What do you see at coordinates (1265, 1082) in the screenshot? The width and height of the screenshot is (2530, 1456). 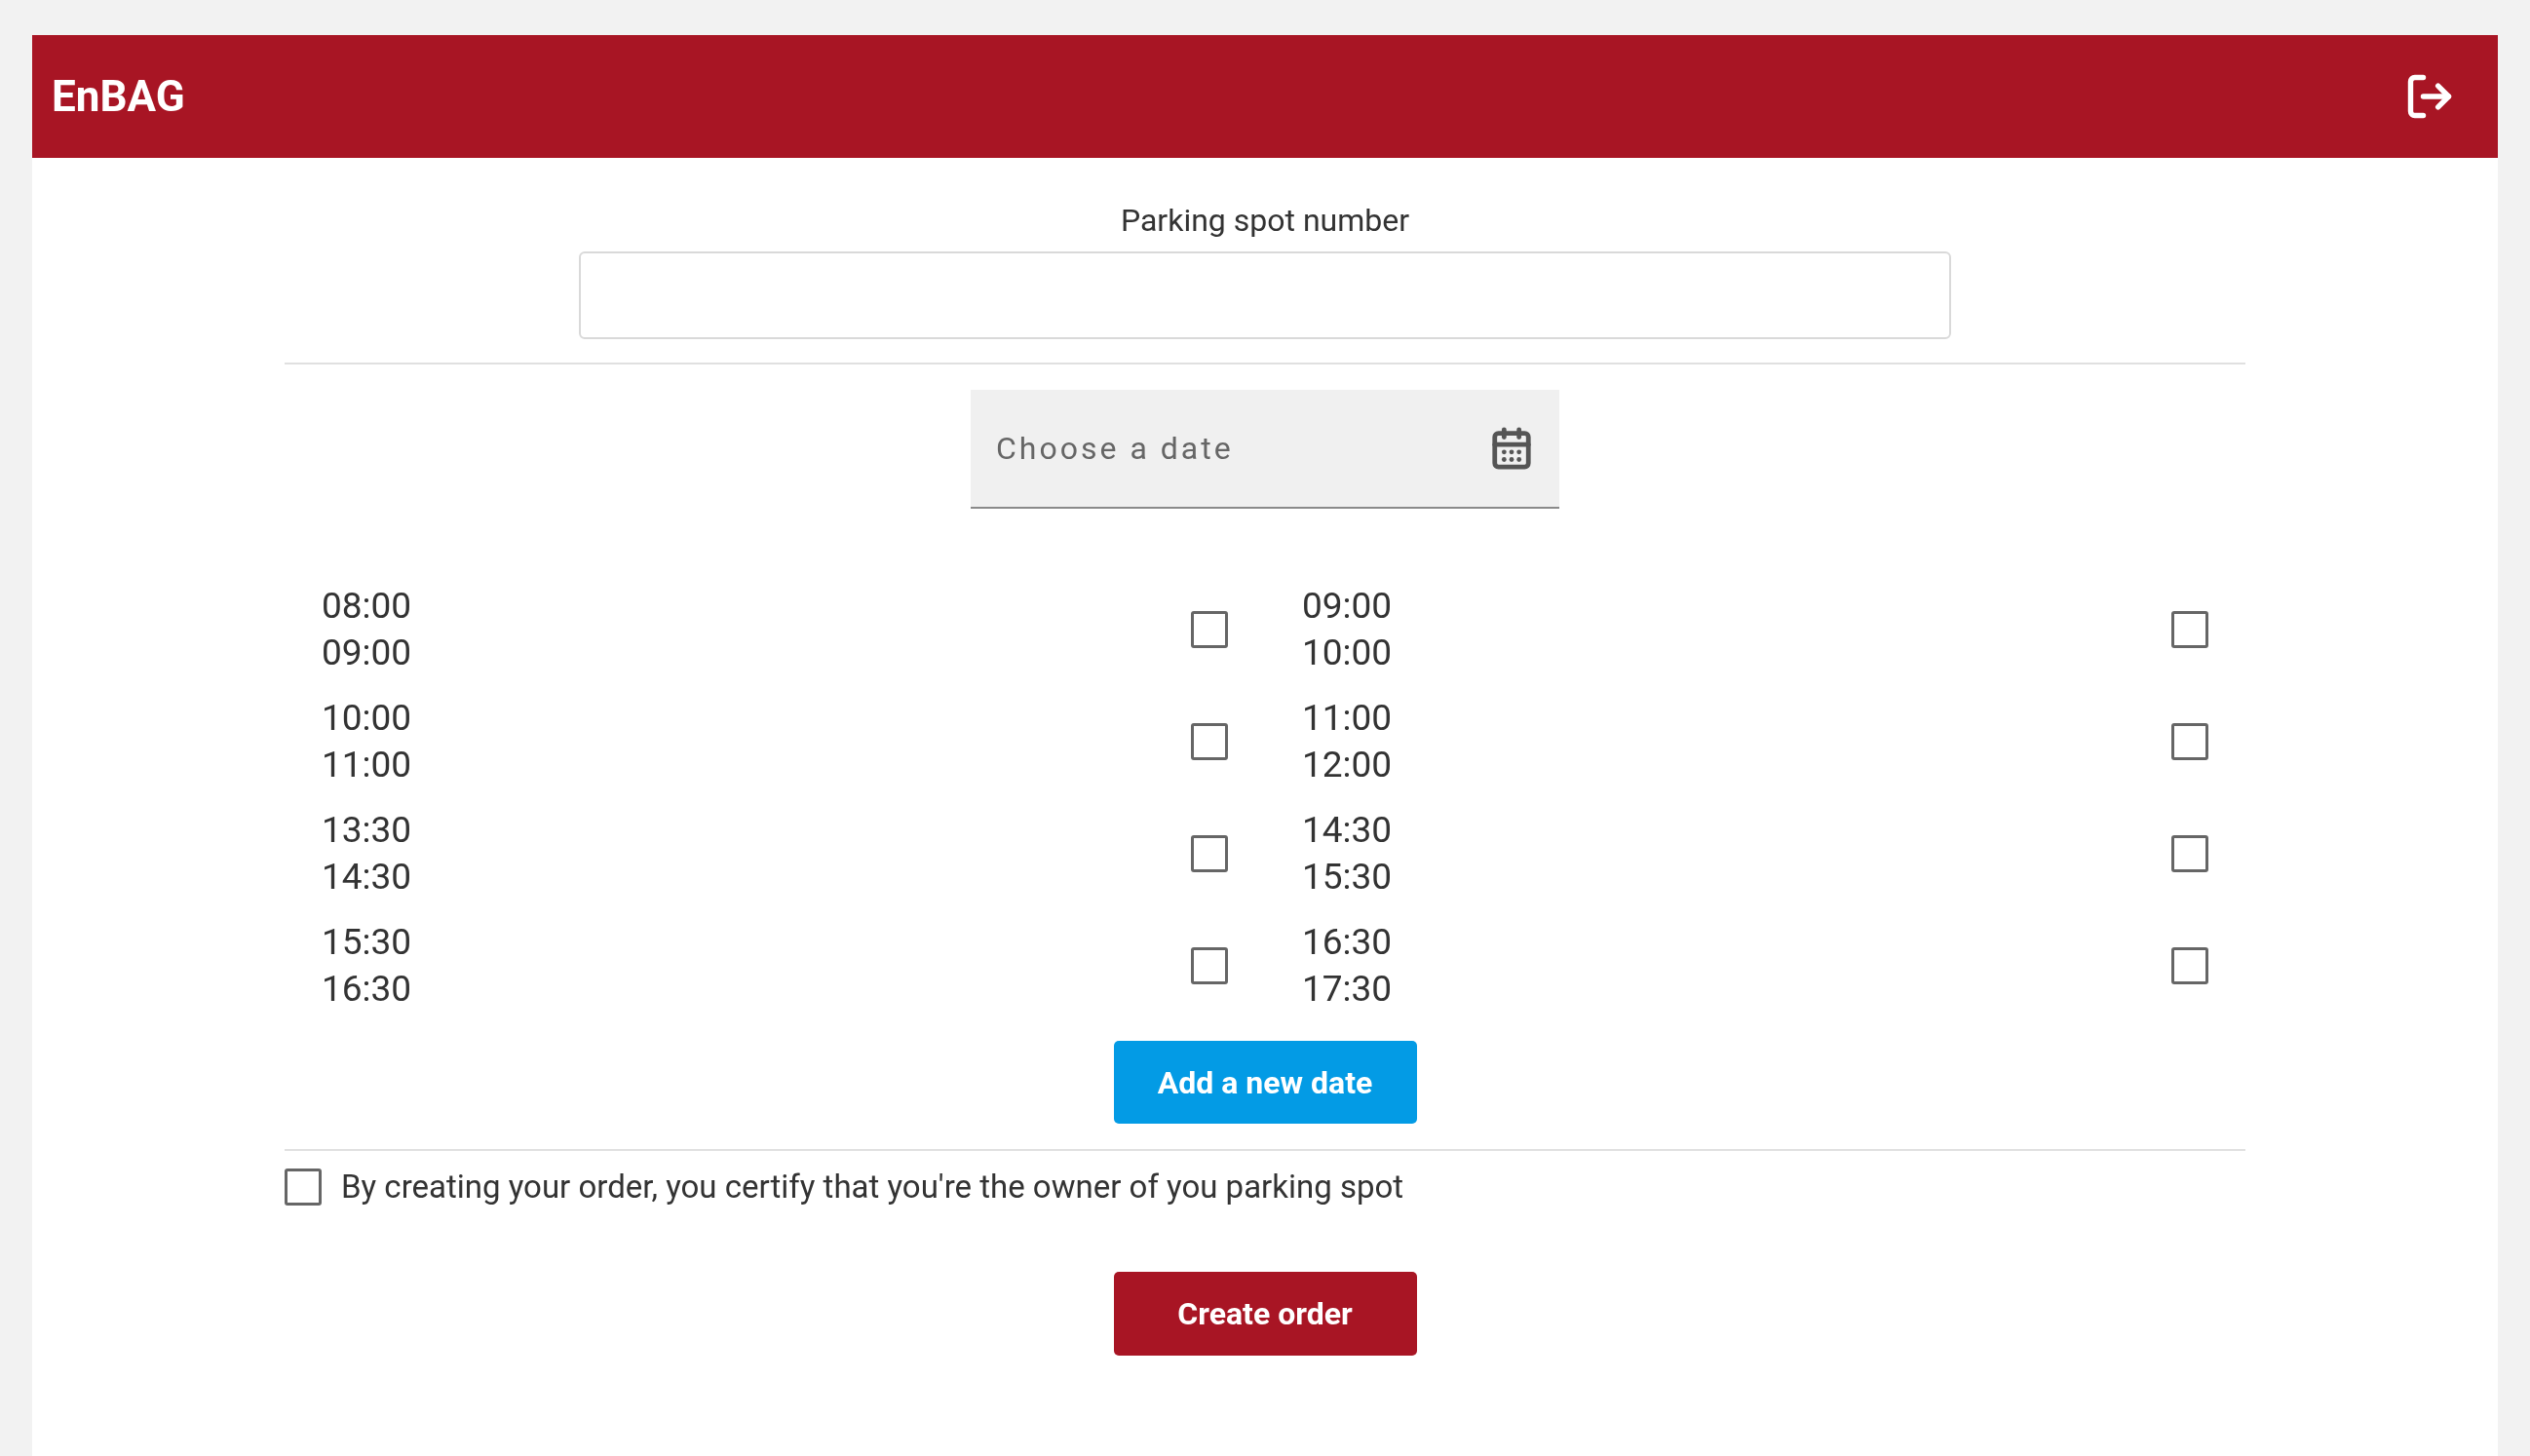 I see `add-date-button: Add a new date` at bounding box center [1265, 1082].